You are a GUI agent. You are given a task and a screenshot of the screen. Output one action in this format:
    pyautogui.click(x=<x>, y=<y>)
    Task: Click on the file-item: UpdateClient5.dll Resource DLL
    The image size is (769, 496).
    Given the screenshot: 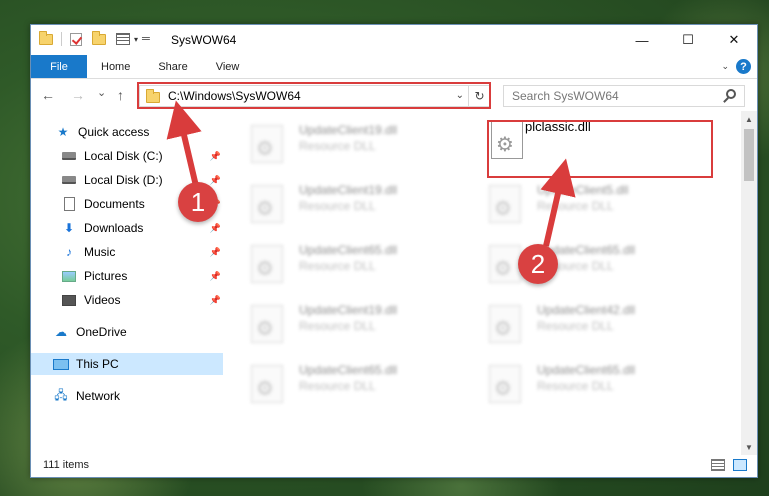 What is the action you would take?
    pyautogui.click(x=584, y=202)
    